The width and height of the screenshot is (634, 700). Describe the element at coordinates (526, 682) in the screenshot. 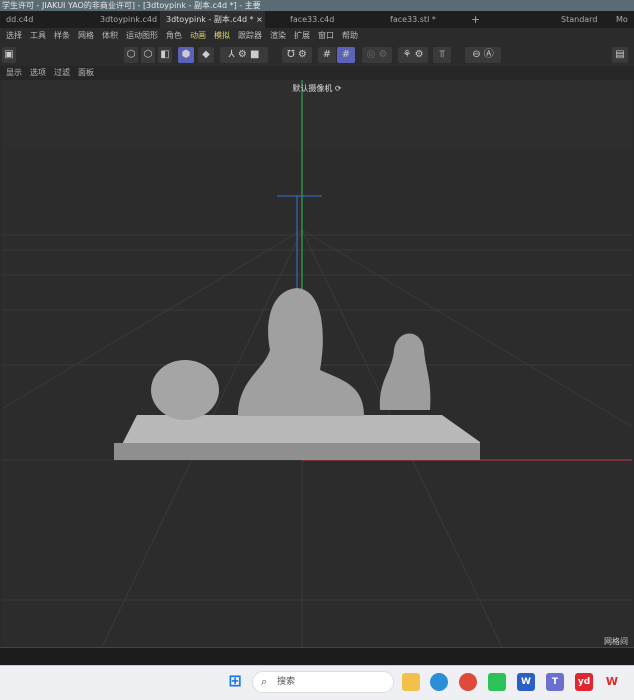

I see `word-icon: W` at that location.